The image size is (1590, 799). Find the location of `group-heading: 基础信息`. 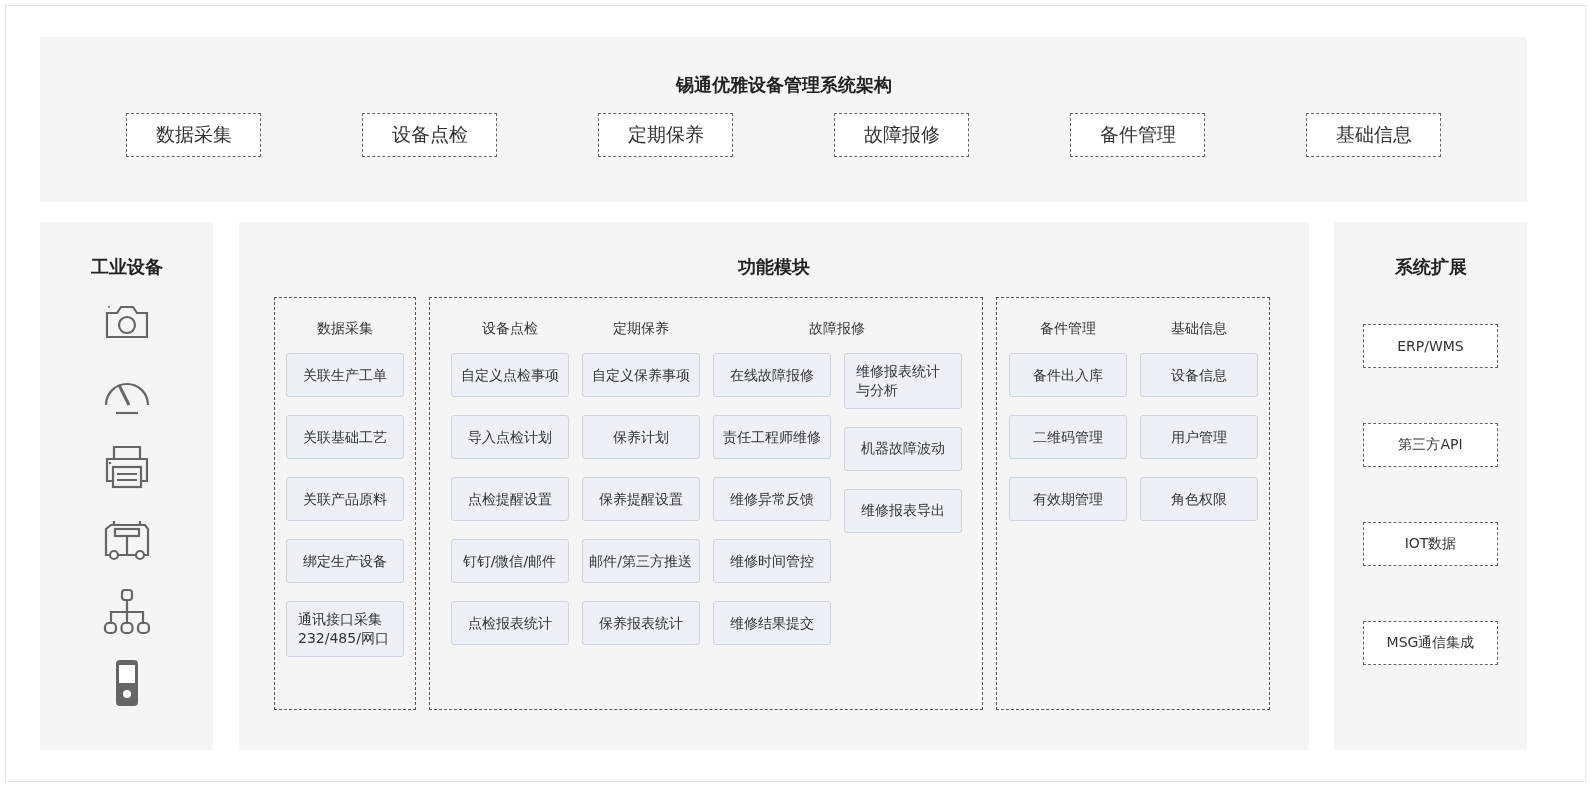

group-heading: 基础信息 is located at coordinates (1198, 329).